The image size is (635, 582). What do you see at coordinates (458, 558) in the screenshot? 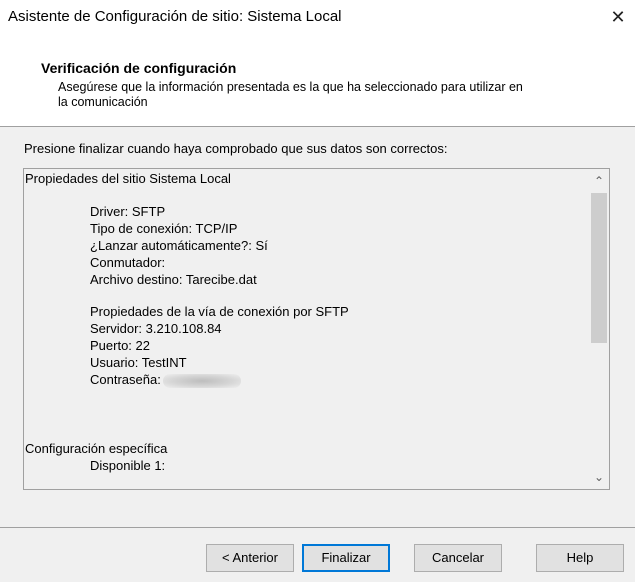
I see `cancel-button: Cancelar` at bounding box center [458, 558].